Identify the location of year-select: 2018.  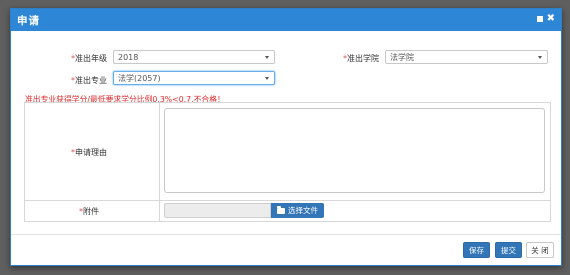
(194, 57).